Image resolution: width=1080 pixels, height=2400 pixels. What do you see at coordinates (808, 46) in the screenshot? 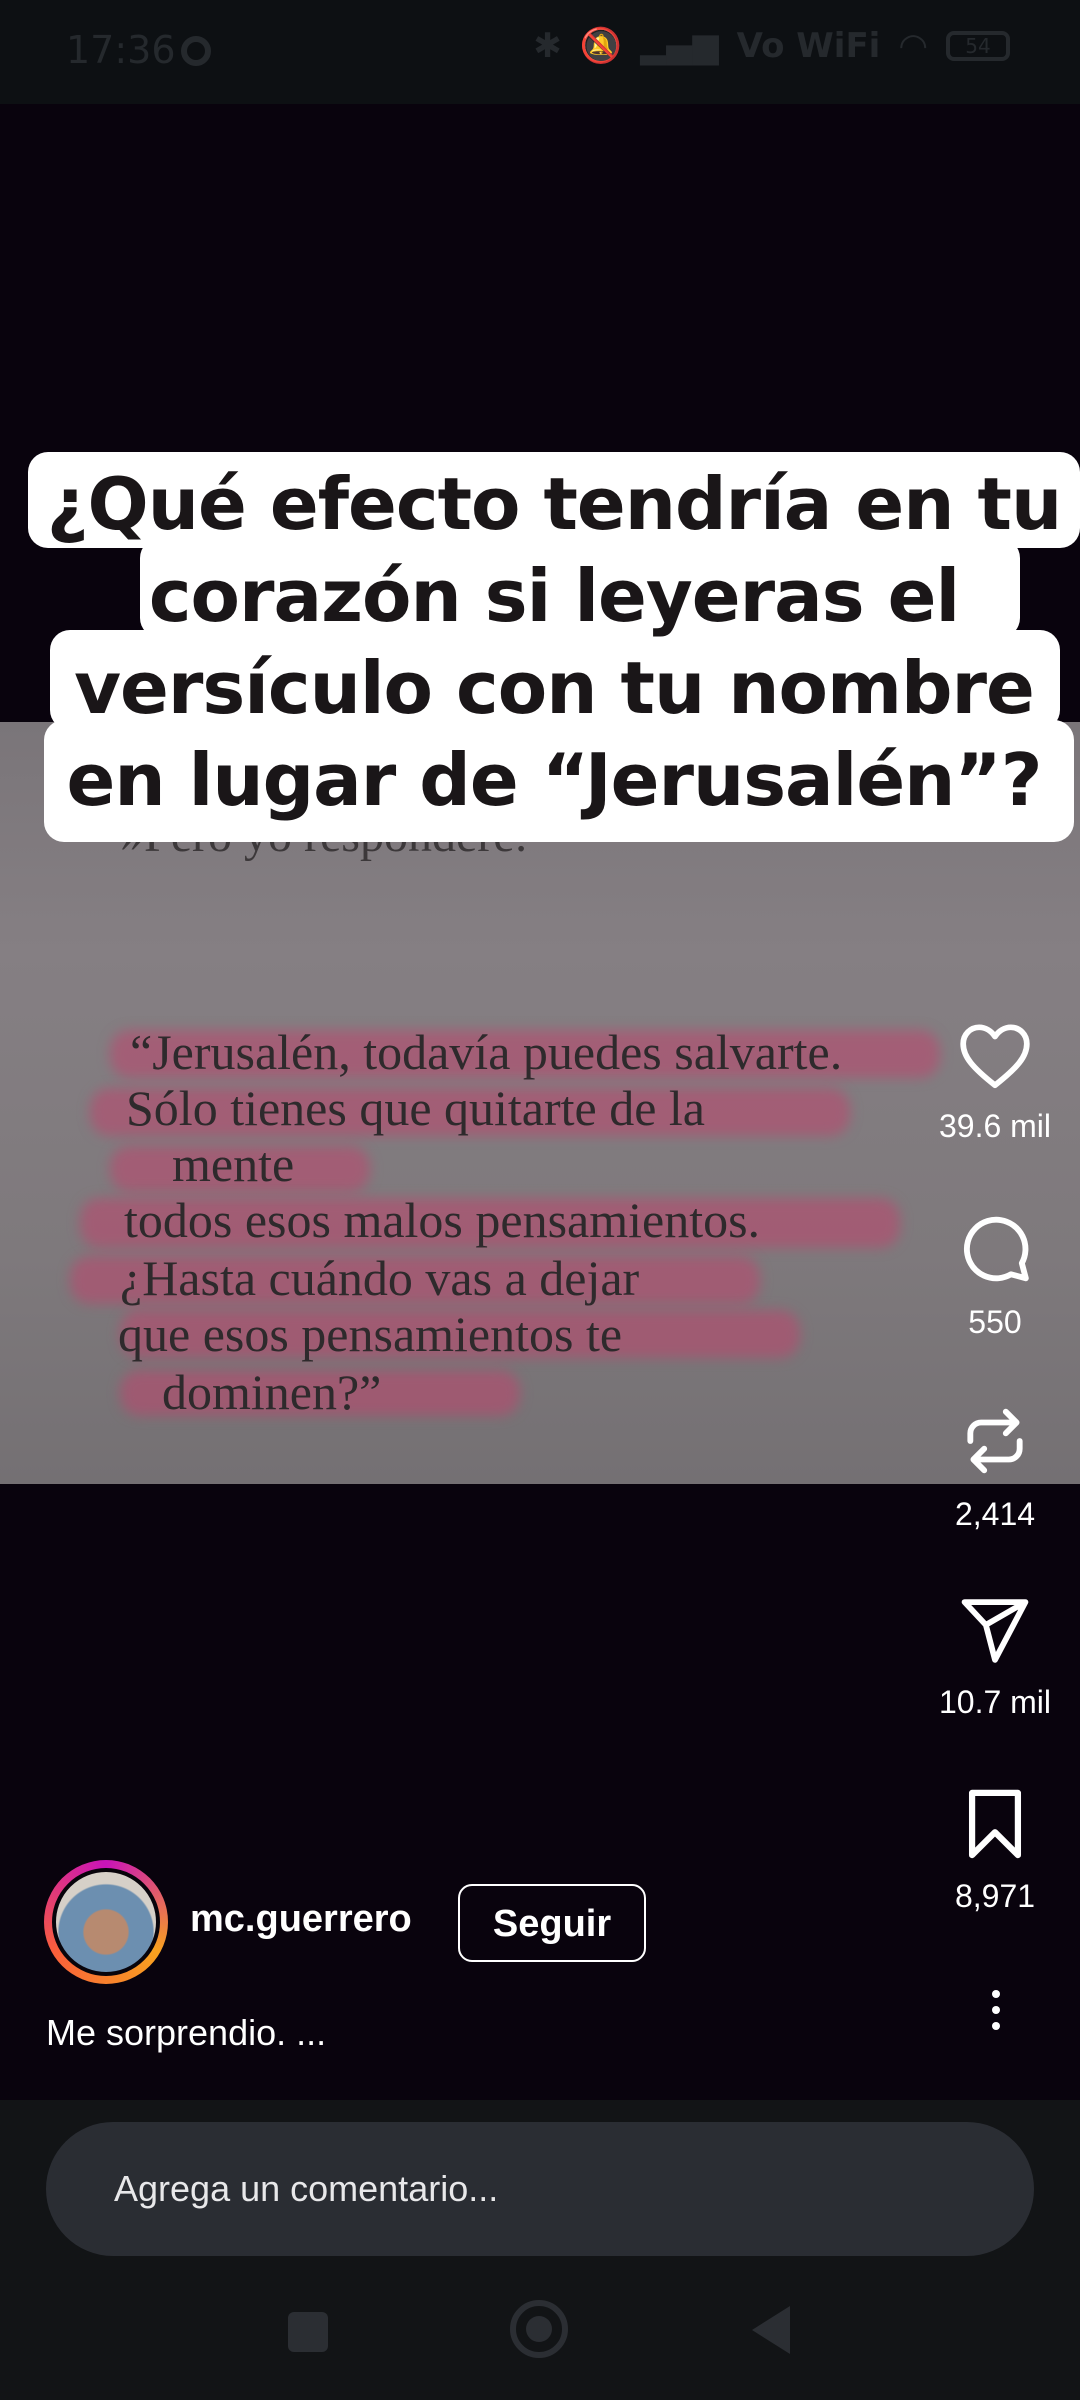
I see `vowifi-label: Vo WiFi` at bounding box center [808, 46].